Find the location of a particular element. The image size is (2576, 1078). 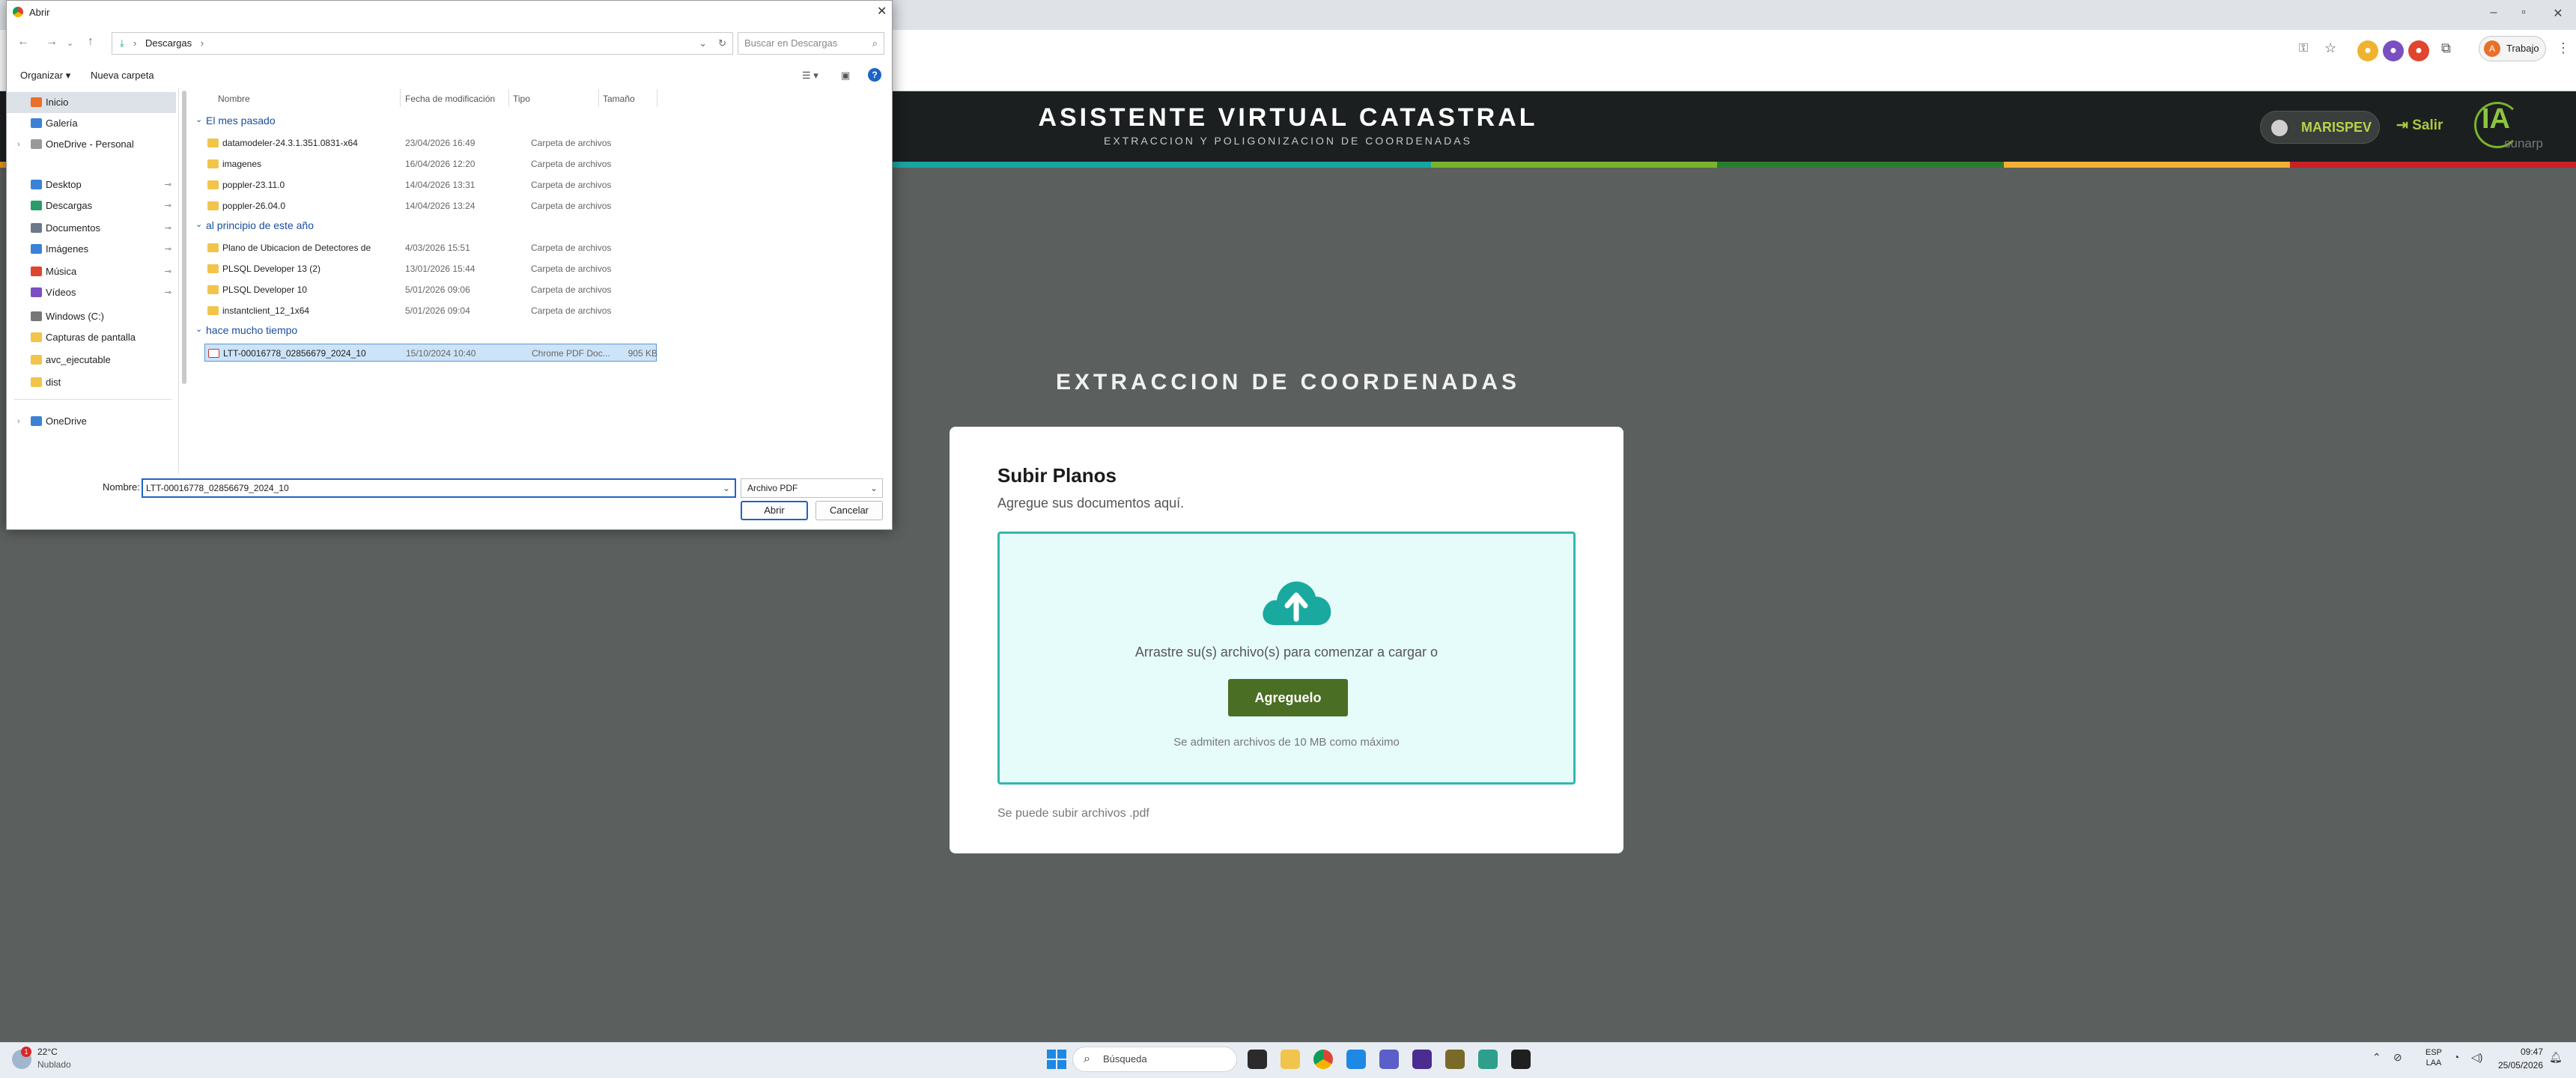

nav-item: Descargas ⊸ is located at coordinates (91, 205).